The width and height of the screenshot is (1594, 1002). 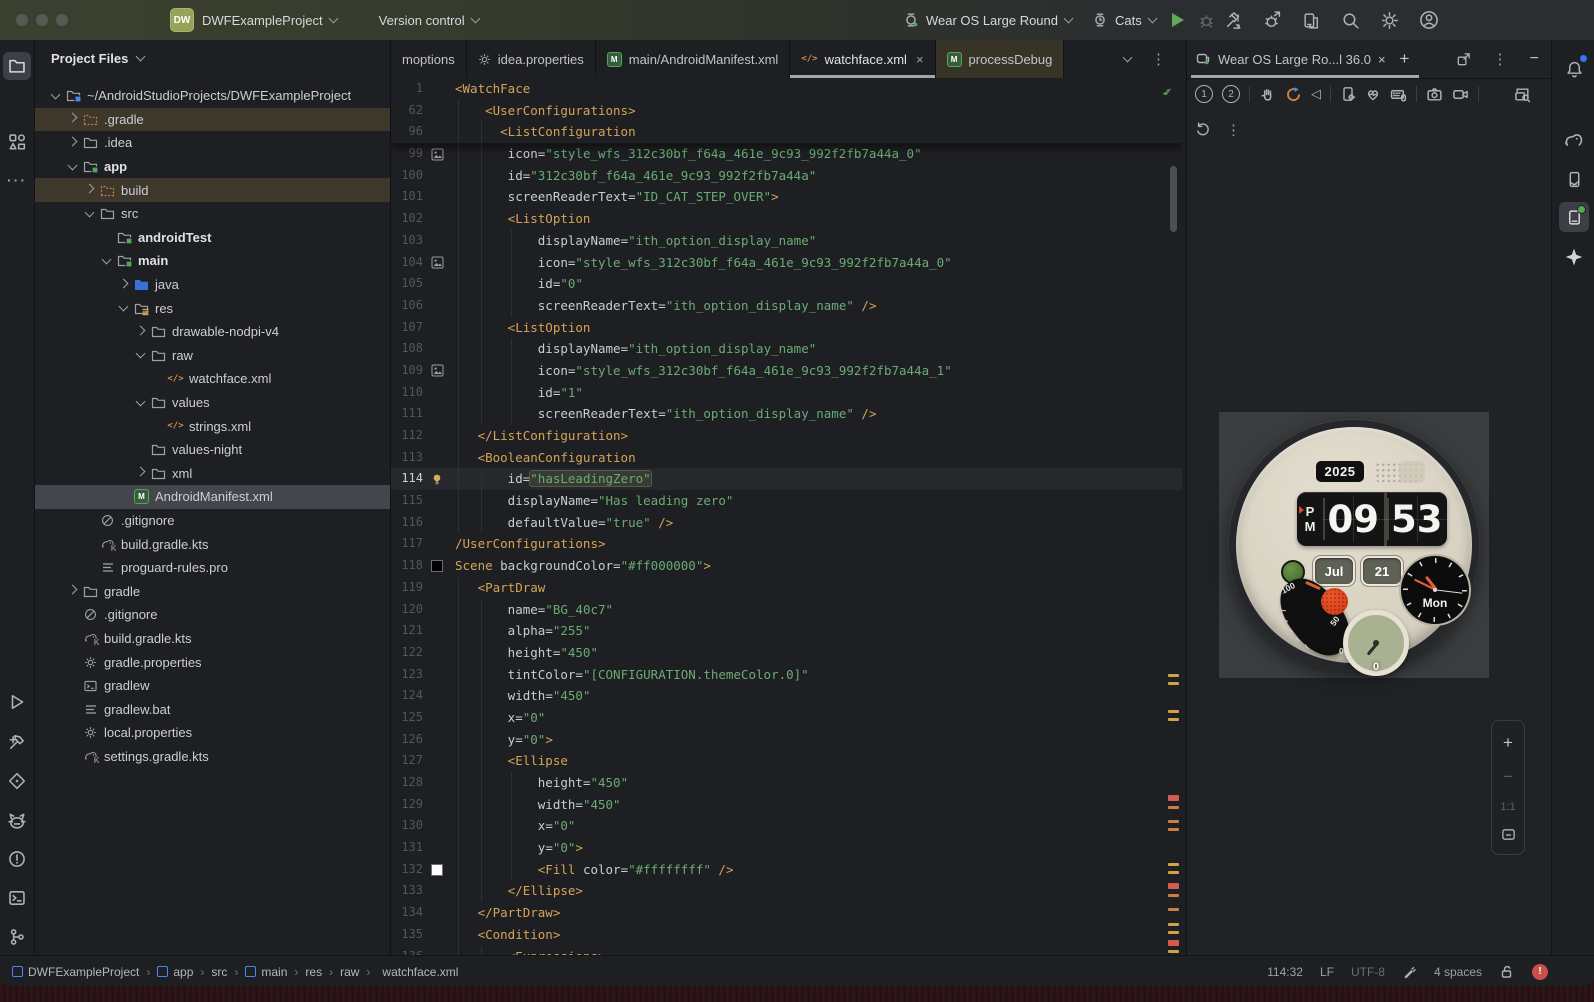 I want to click on settings-gear-icon, so click(x=1389, y=20).